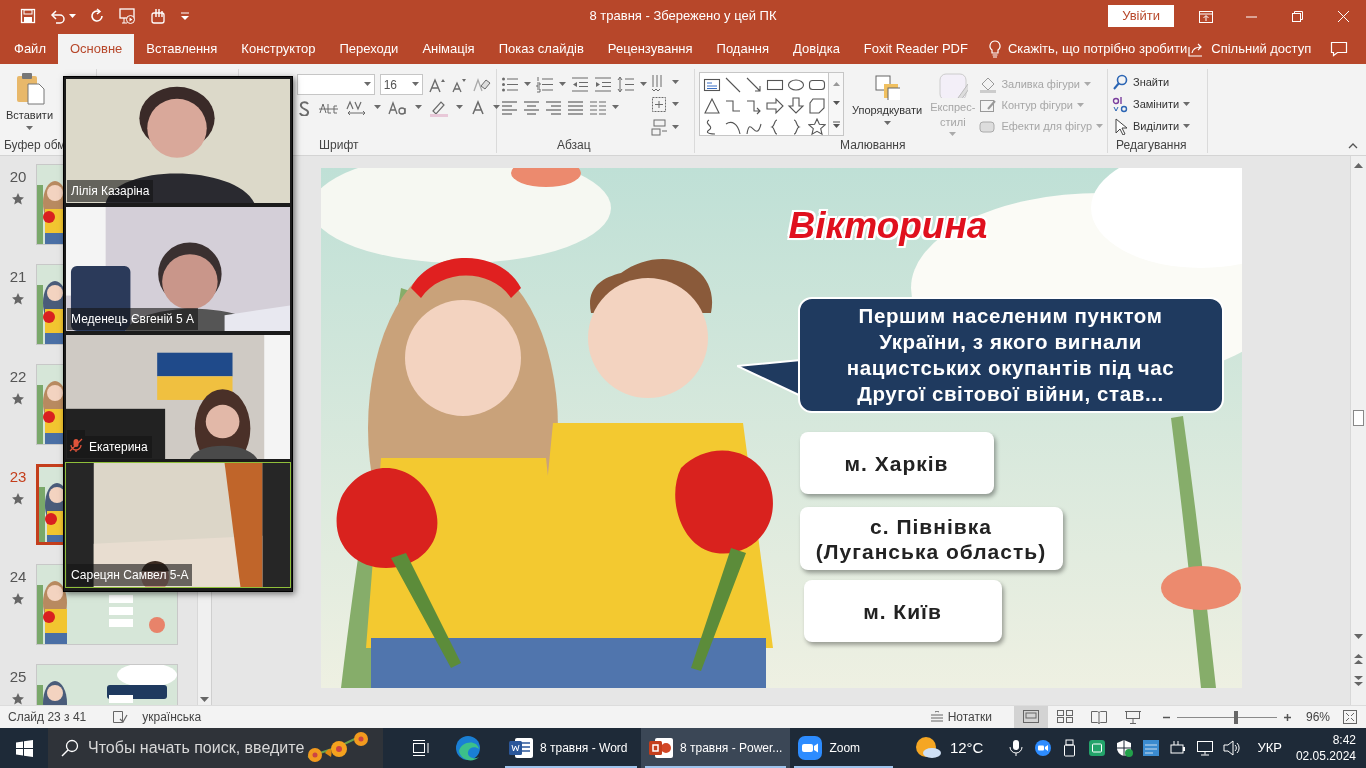 The height and width of the screenshot is (768, 1366). What do you see at coordinates (915, 49) in the screenshot?
I see `ribbon-tab: Foxit Reader PDF` at bounding box center [915, 49].